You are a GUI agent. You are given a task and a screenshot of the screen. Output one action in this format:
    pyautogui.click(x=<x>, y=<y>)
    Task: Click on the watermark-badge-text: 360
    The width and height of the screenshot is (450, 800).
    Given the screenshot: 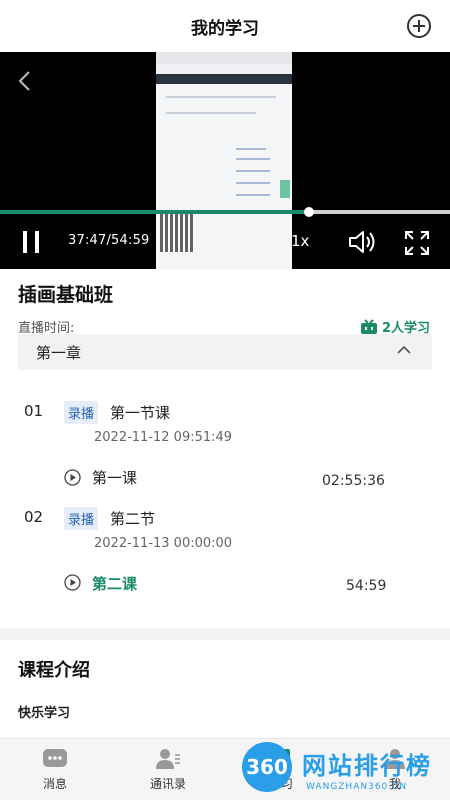 What is the action you would take?
    pyautogui.click(x=267, y=767)
    